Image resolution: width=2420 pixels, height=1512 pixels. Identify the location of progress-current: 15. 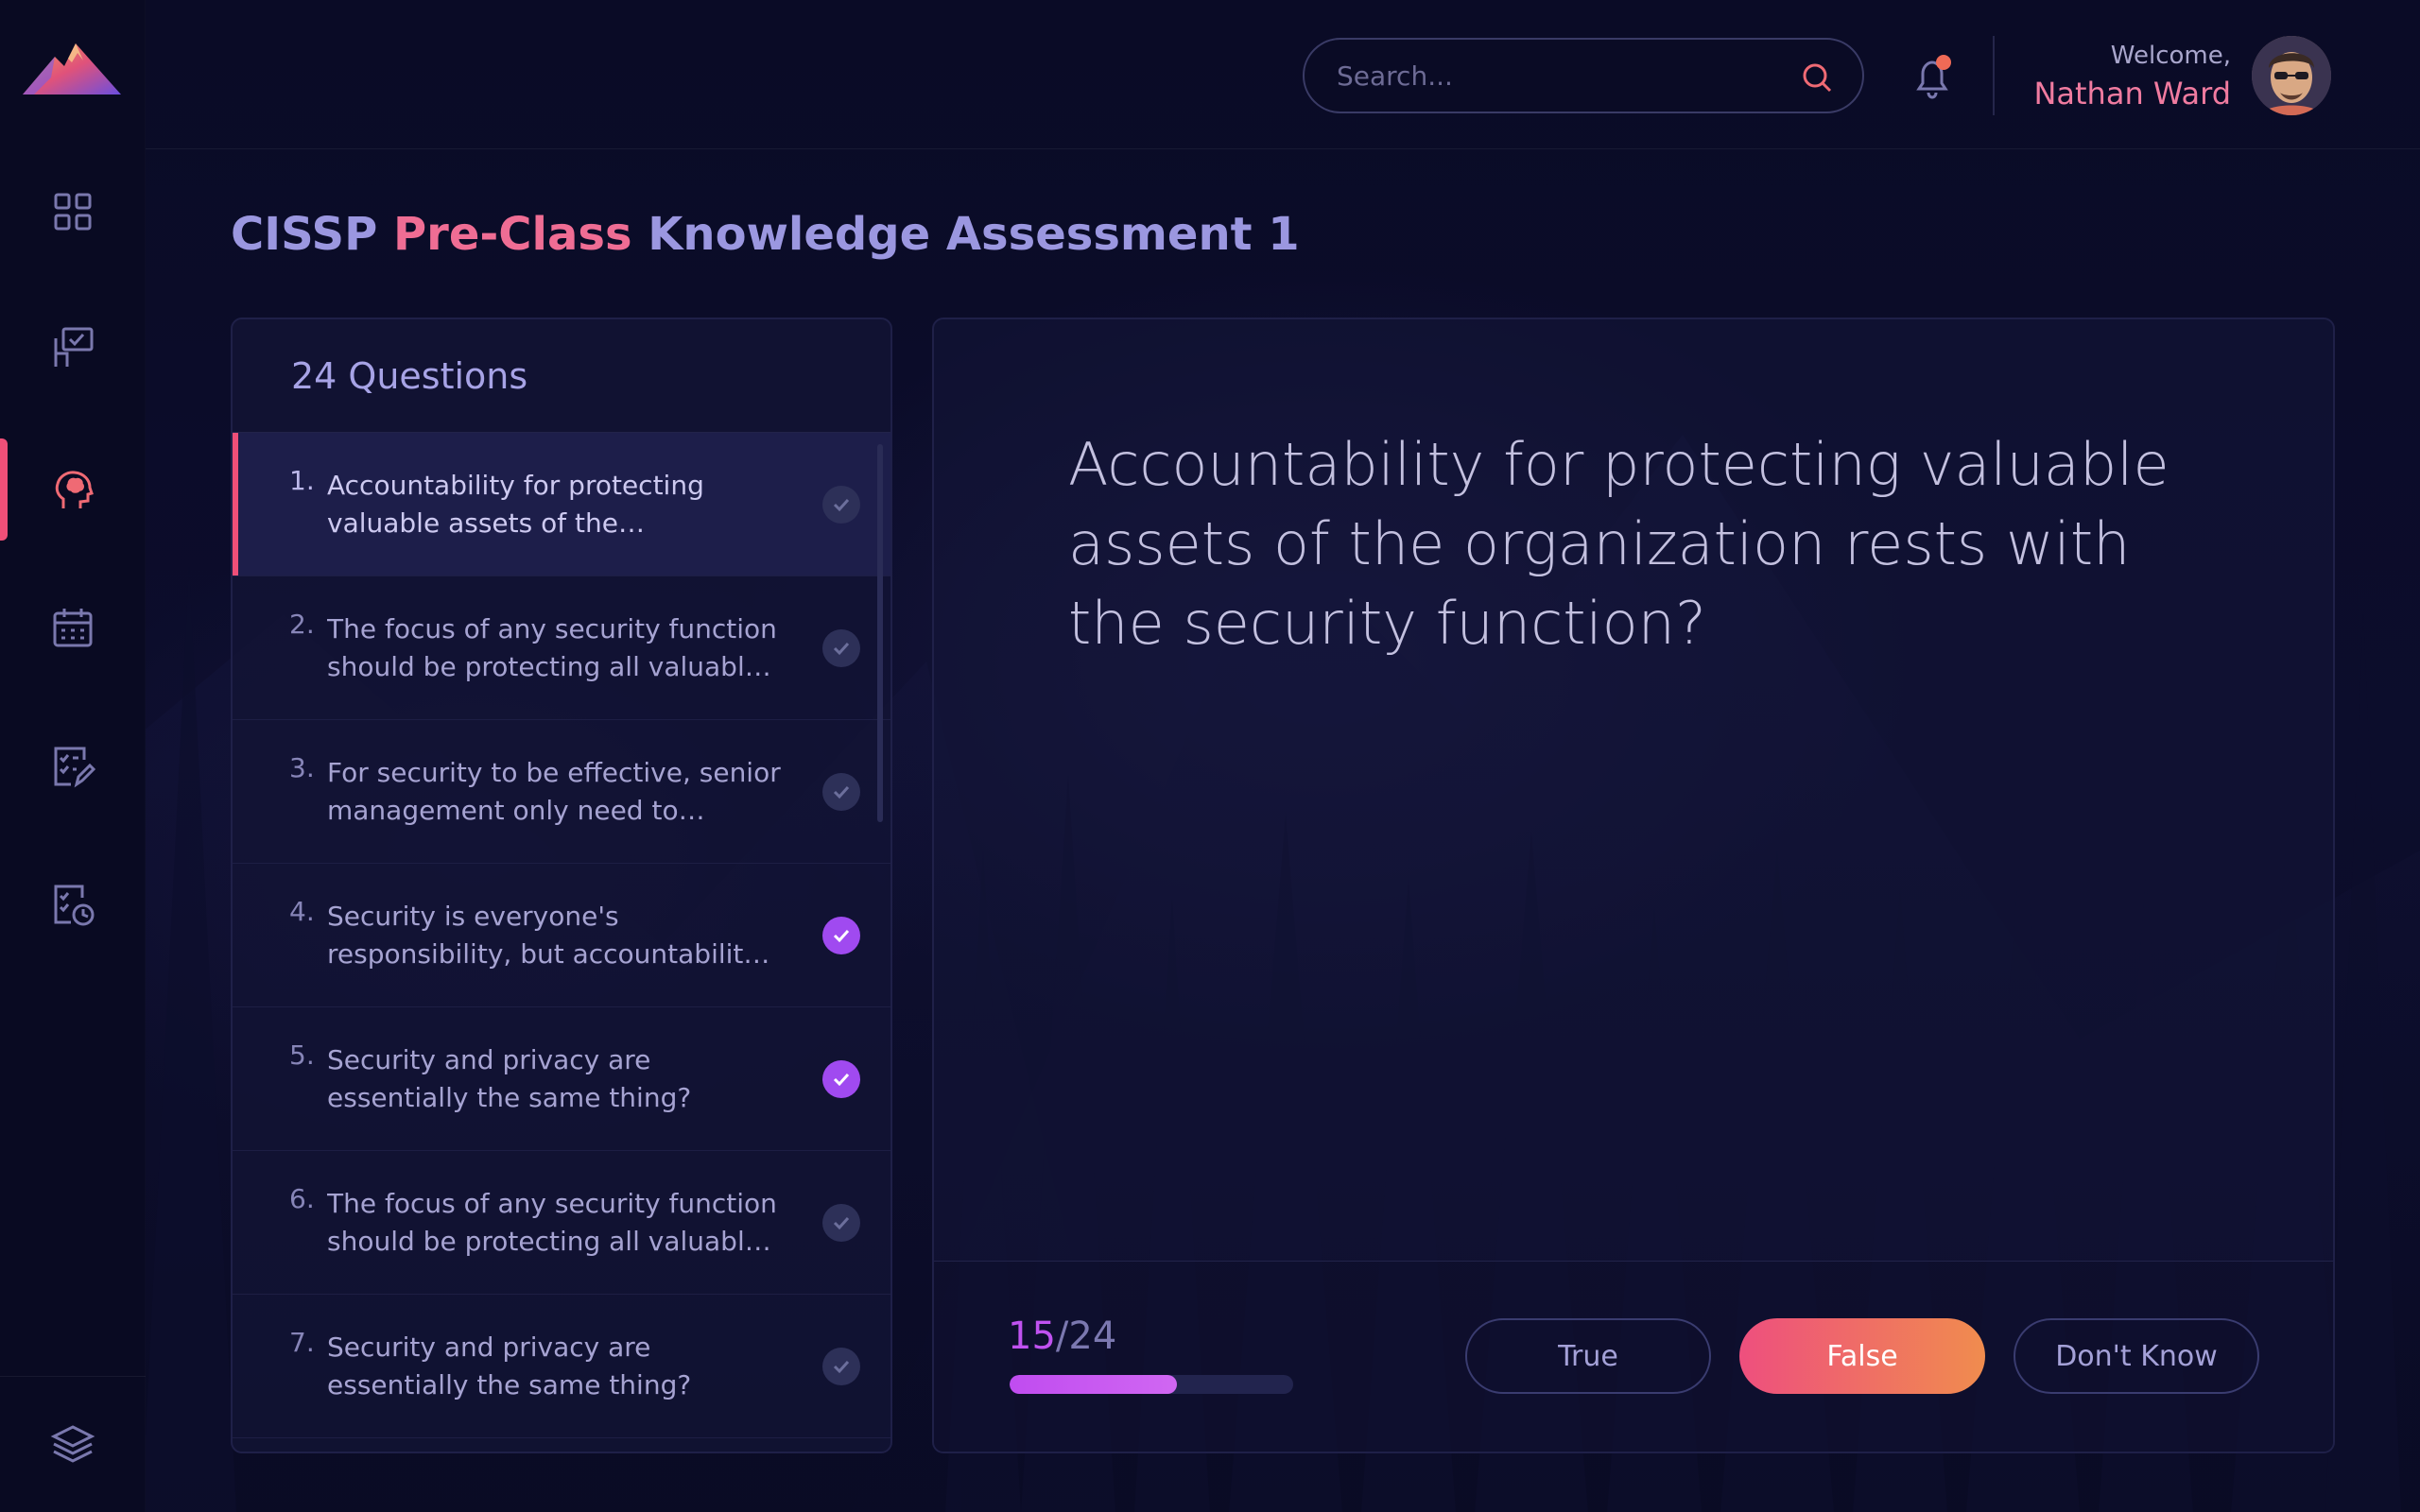
(1032, 1336).